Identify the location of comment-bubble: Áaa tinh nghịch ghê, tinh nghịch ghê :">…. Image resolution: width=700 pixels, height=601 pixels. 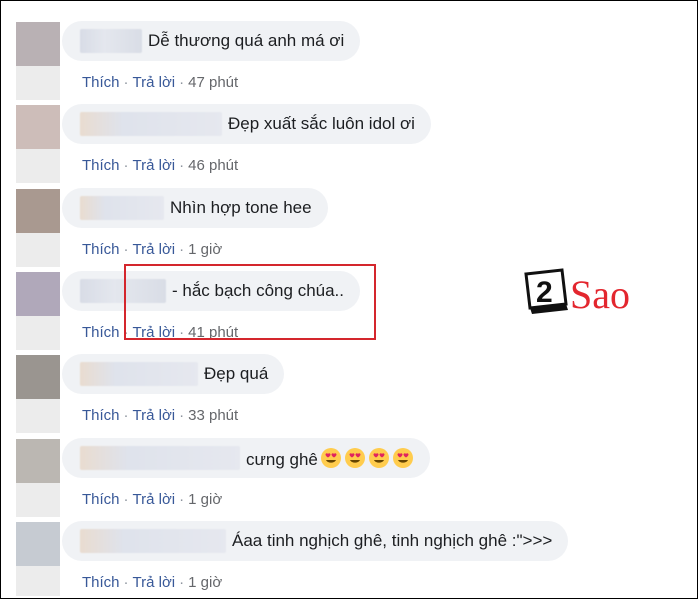
(315, 541).